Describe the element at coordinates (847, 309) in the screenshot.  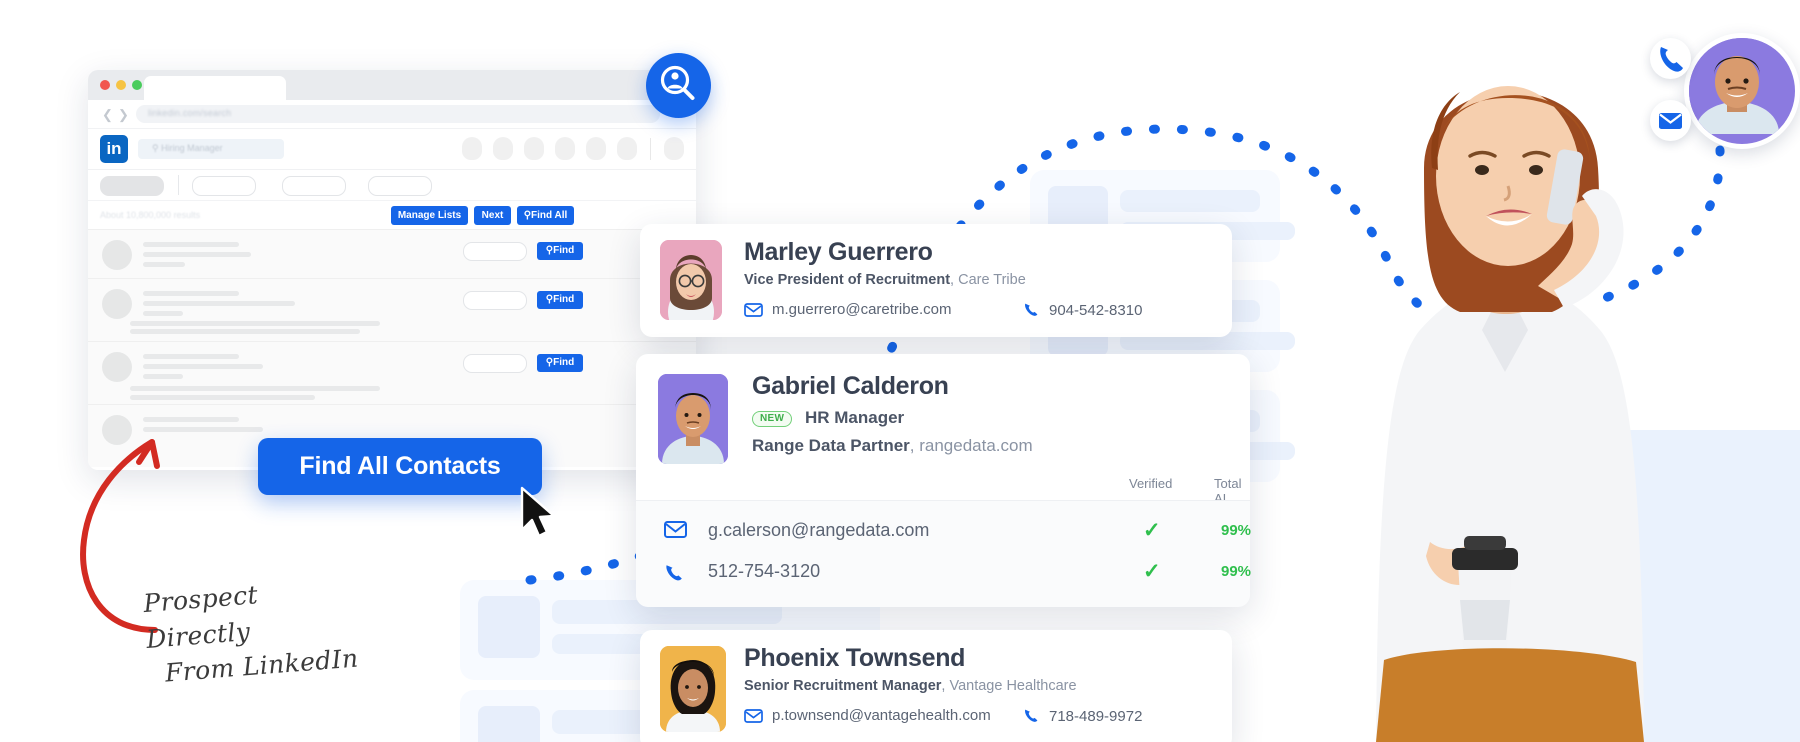
I see `contact-email: m.guerrero@caretribe.com` at that location.